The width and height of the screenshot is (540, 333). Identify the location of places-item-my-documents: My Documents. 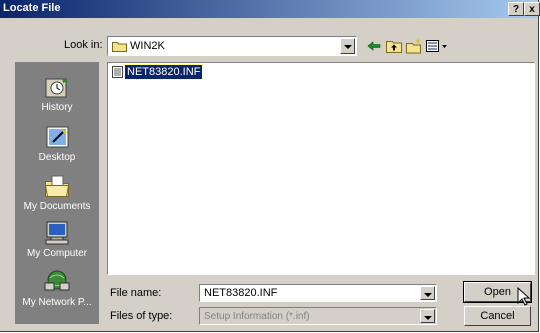
(57, 192).